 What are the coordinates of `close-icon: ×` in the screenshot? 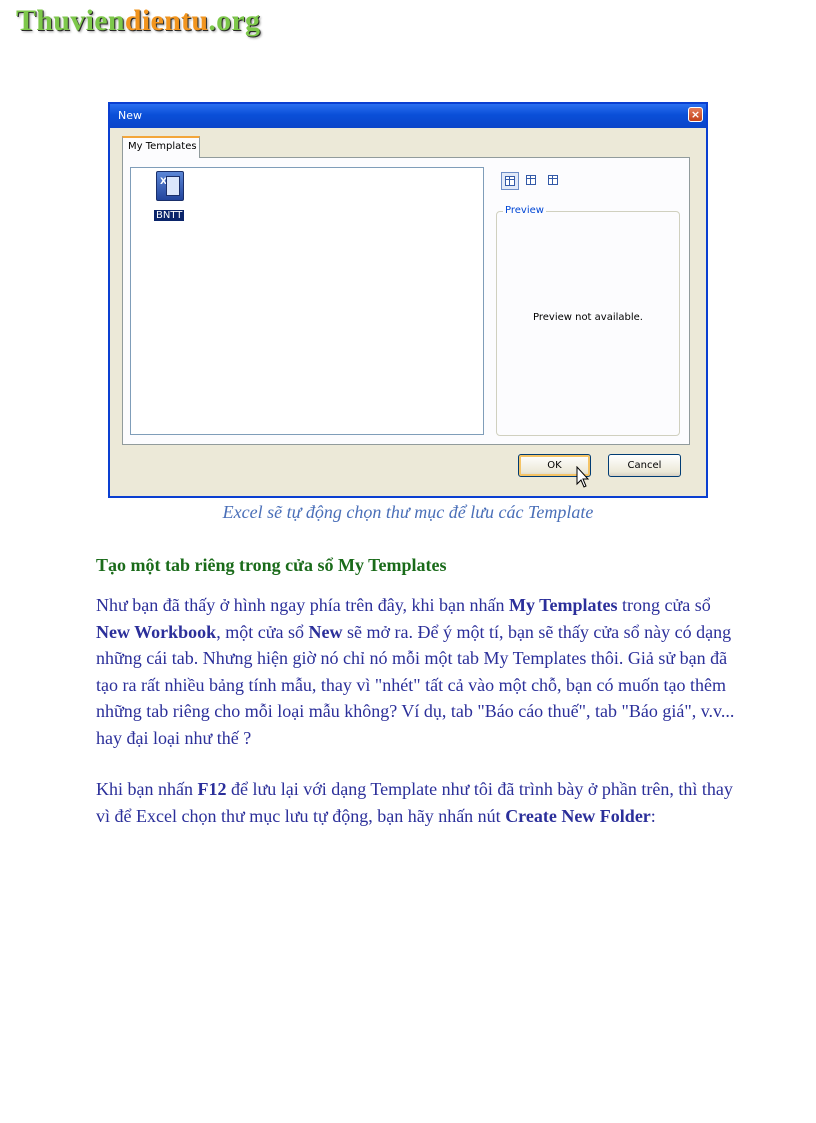 It's located at (695, 114).